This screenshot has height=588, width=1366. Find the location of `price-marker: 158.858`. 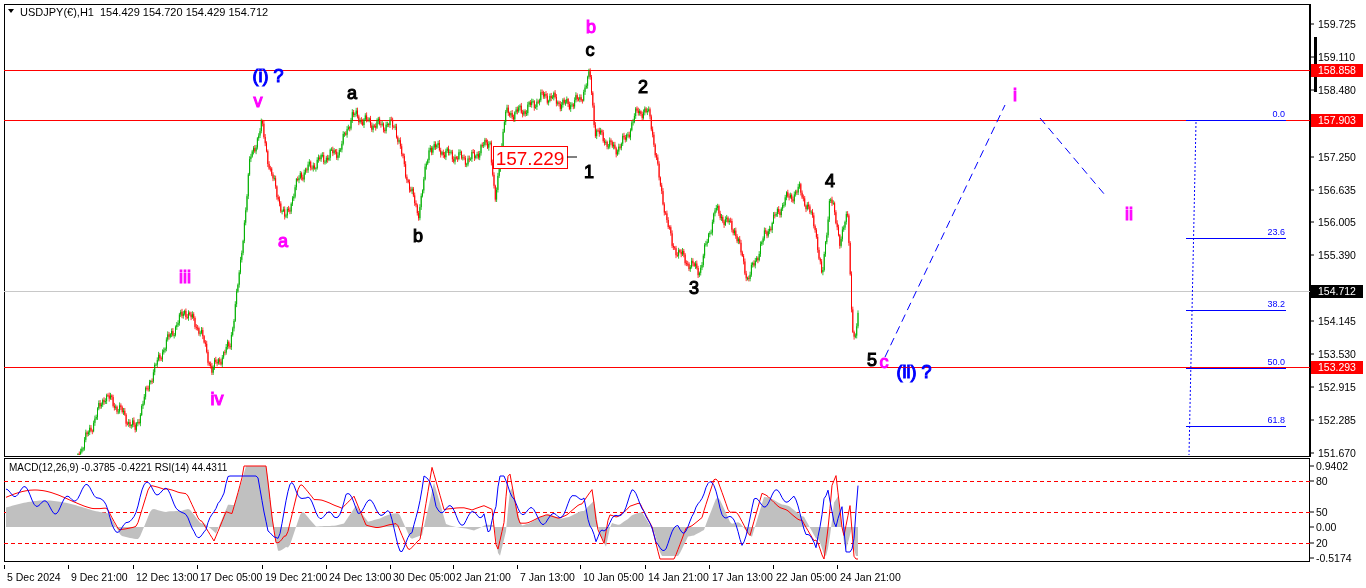

price-marker: 158.858 is located at coordinates (1337, 70).